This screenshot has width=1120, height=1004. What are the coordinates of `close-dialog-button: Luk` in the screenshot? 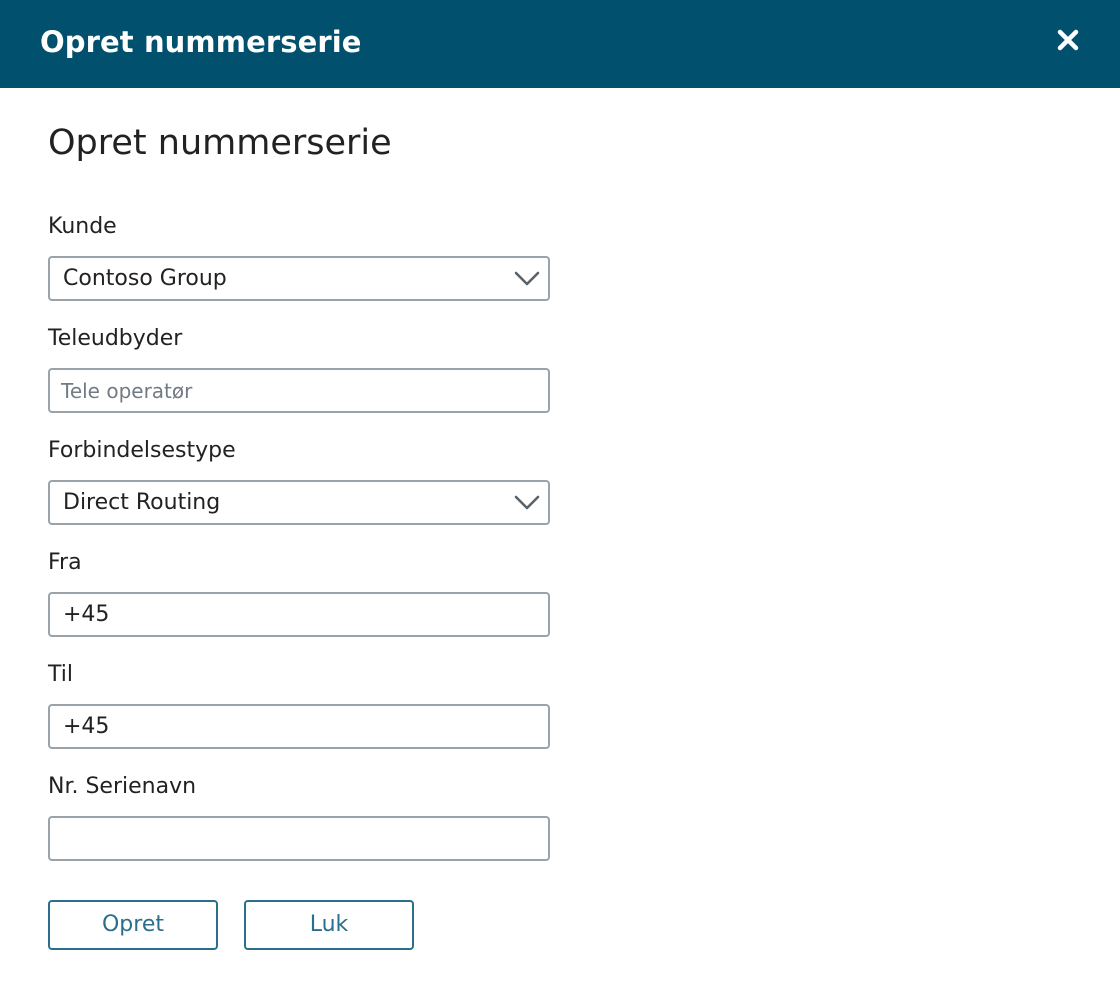 It's located at (329, 925).